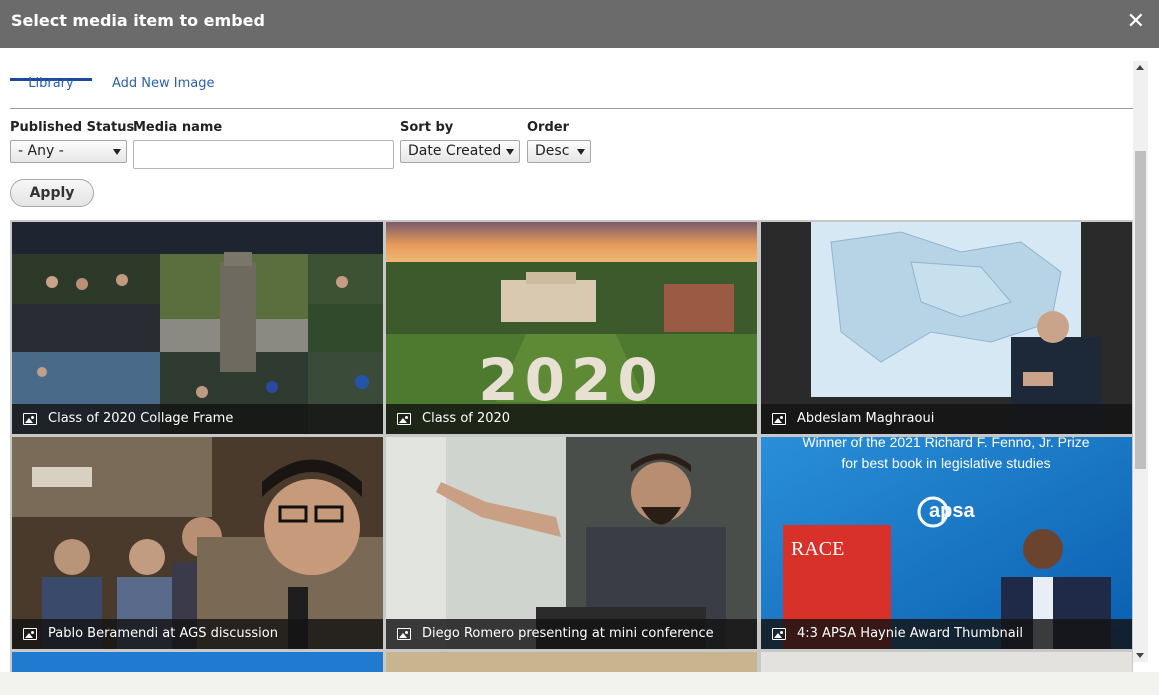 This screenshot has width=1159, height=695. Describe the element at coordinates (946, 419) in the screenshot. I see `media-caption: Abdeslam Maghraoui` at that location.